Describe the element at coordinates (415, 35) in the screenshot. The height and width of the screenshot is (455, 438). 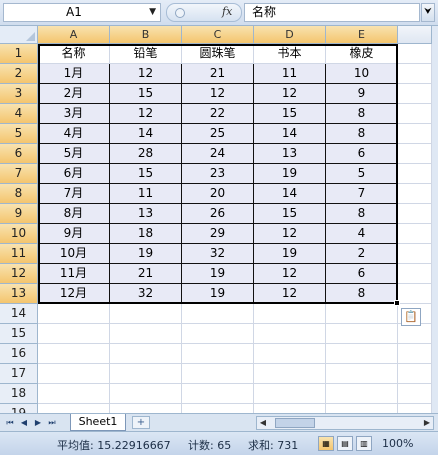
I see `column-header-f` at that location.